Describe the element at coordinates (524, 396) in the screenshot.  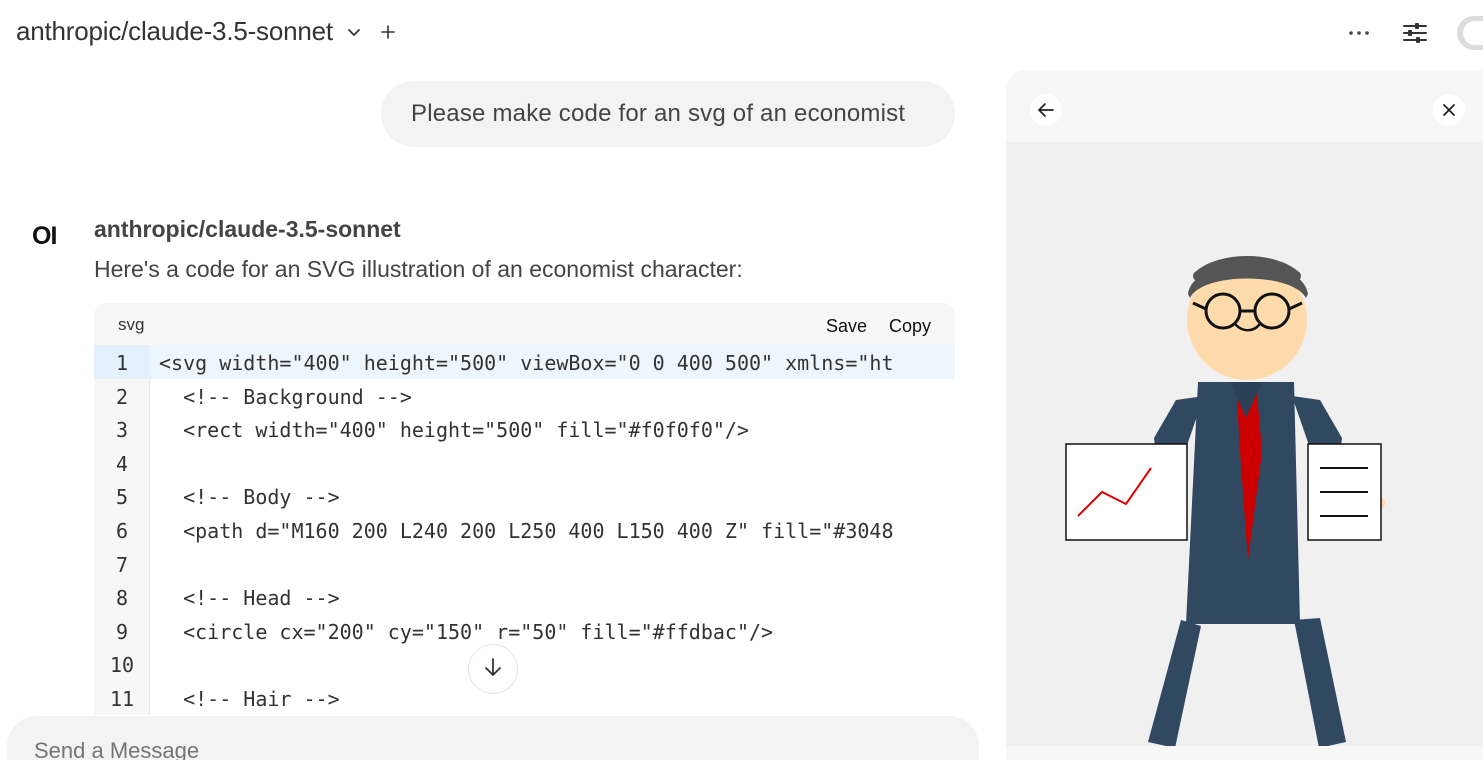
I see `code-line: 2 <!-- Background -->` at that location.